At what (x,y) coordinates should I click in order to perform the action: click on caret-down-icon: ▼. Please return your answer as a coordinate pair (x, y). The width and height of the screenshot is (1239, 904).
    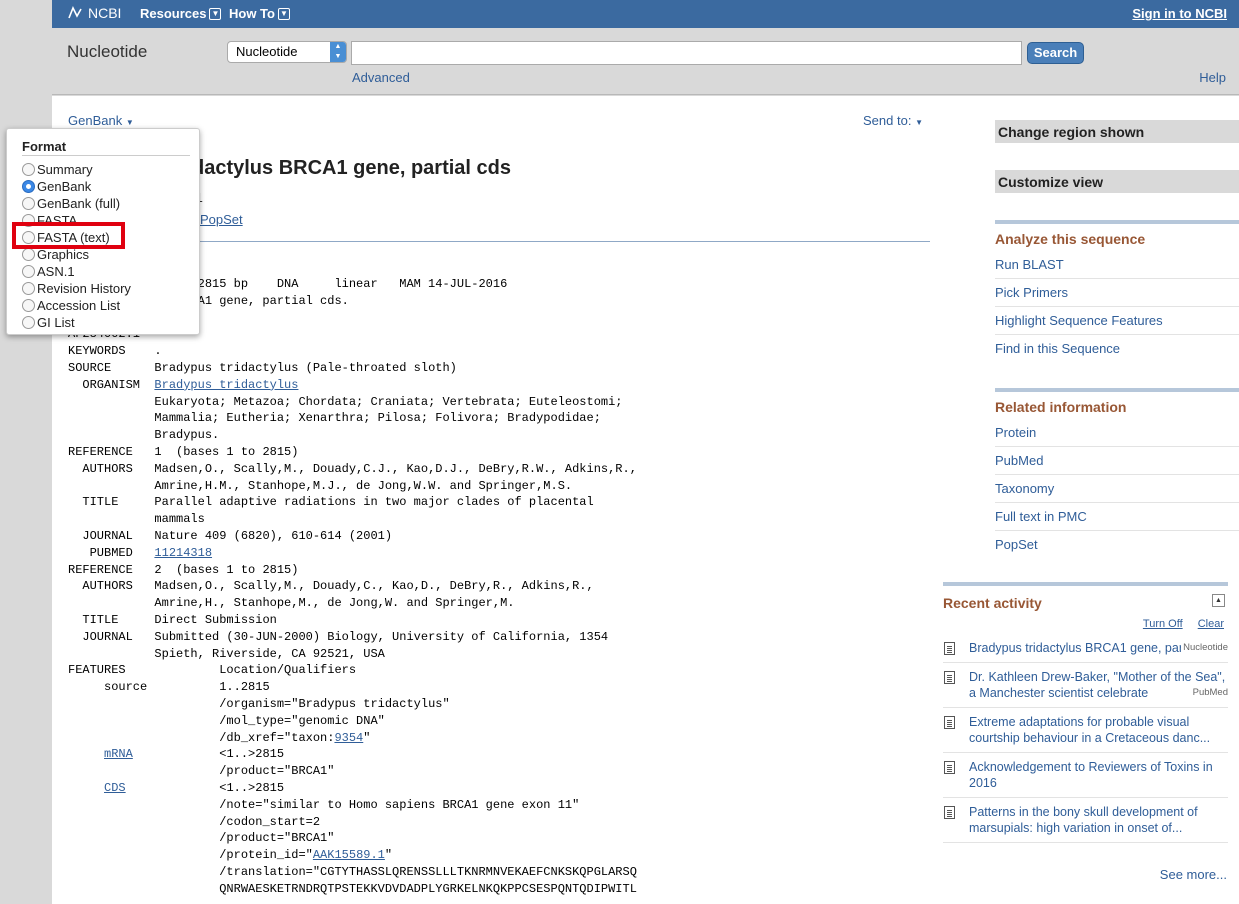
    Looking at the image, I should click on (129, 122).